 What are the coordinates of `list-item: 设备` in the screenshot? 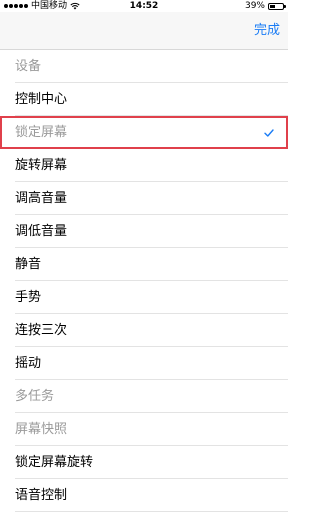 It's located at (144, 66).